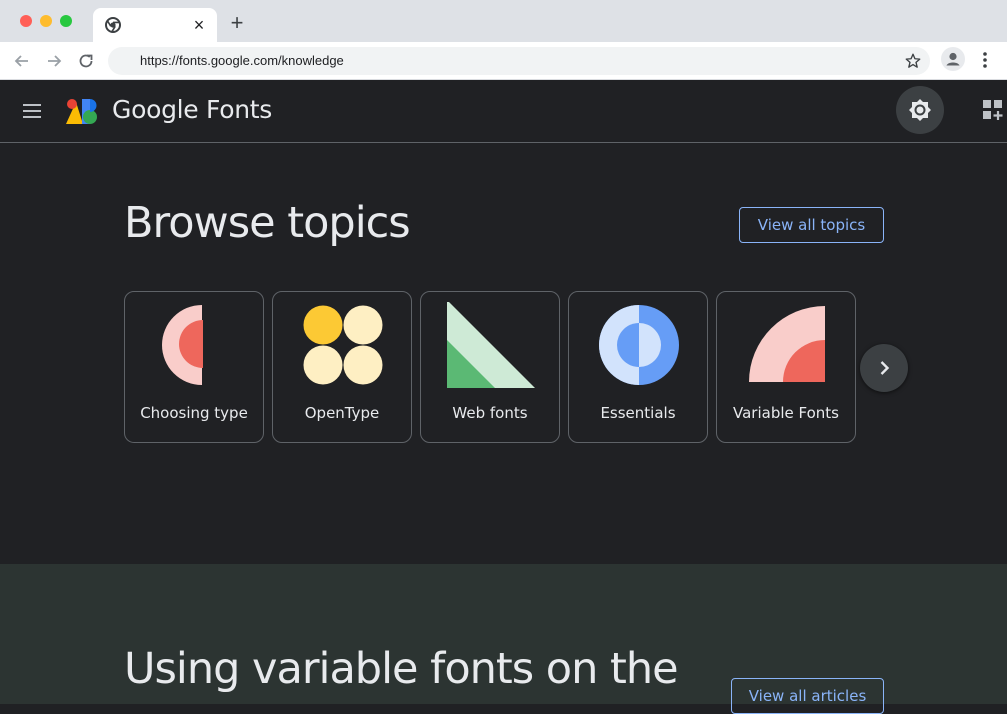  I want to click on topic-card-web-fonts: Web fonts, so click(490, 367).